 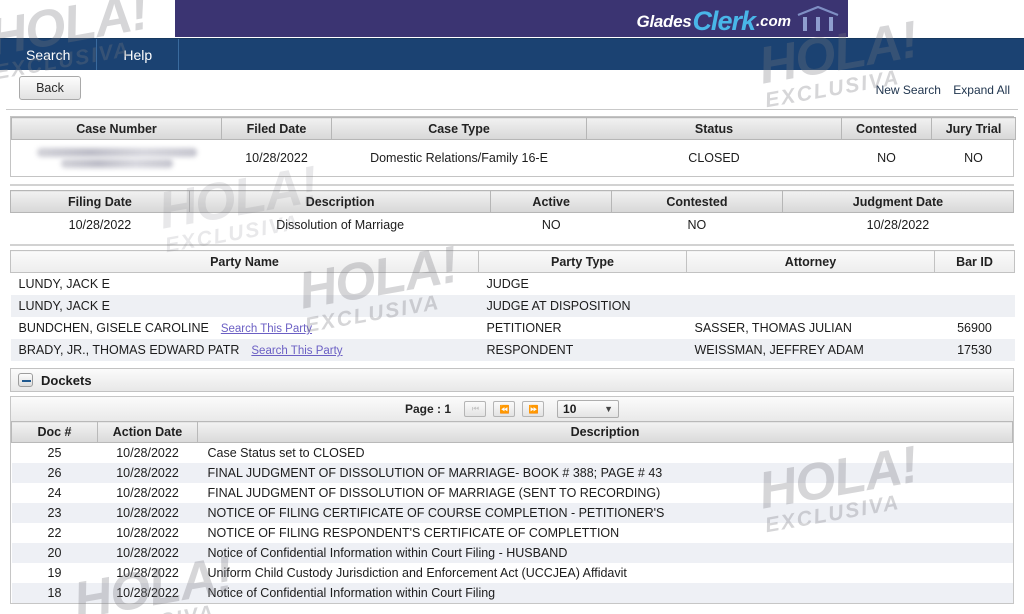 I want to click on cell-doc-number: 19, so click(x=54, y=572).